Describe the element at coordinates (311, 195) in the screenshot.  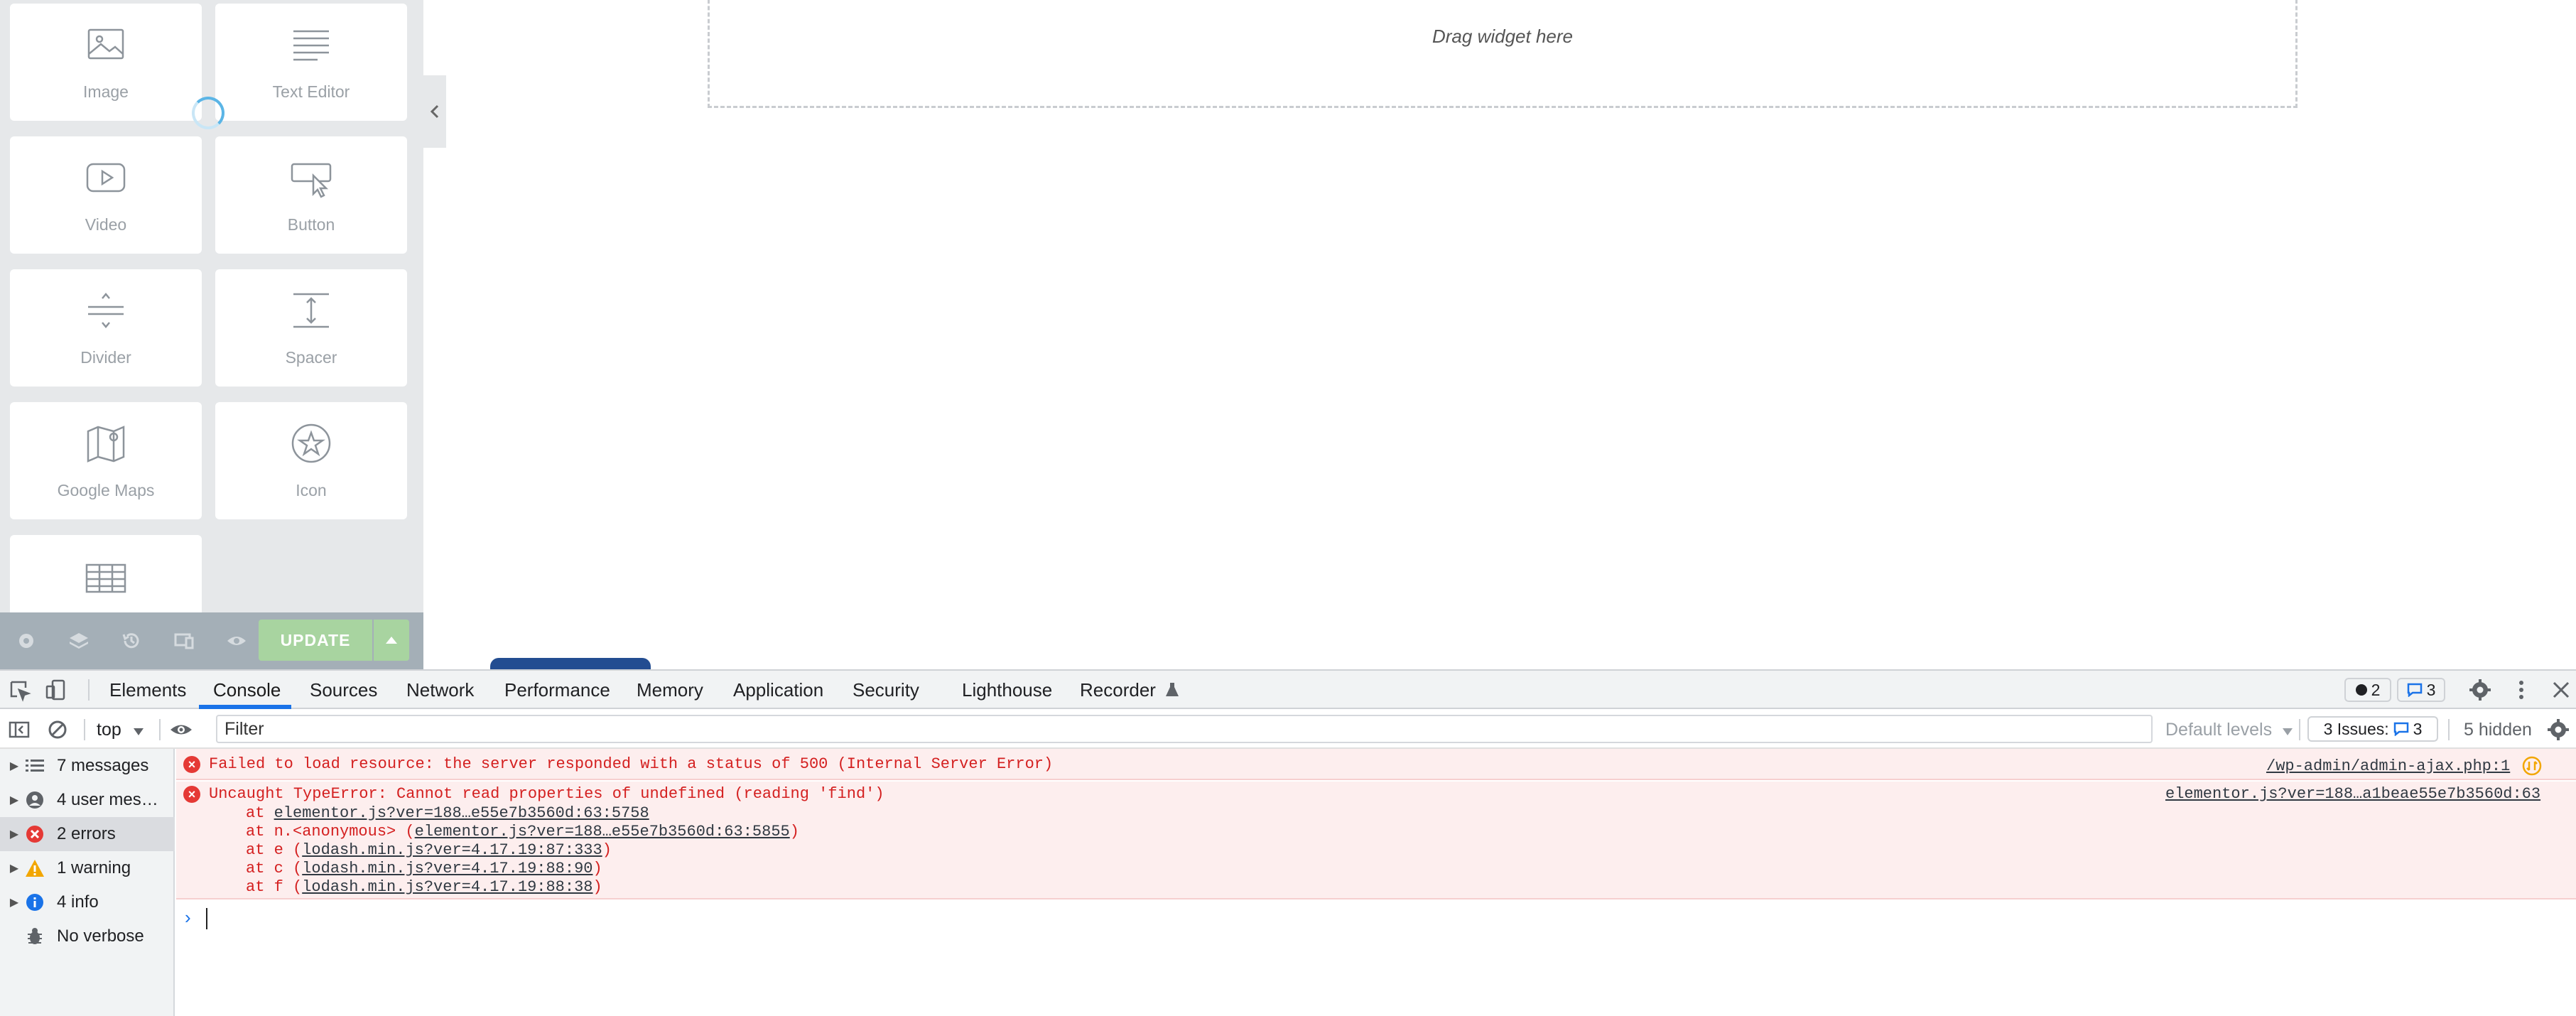
I see `widget-button: Button` at that location.